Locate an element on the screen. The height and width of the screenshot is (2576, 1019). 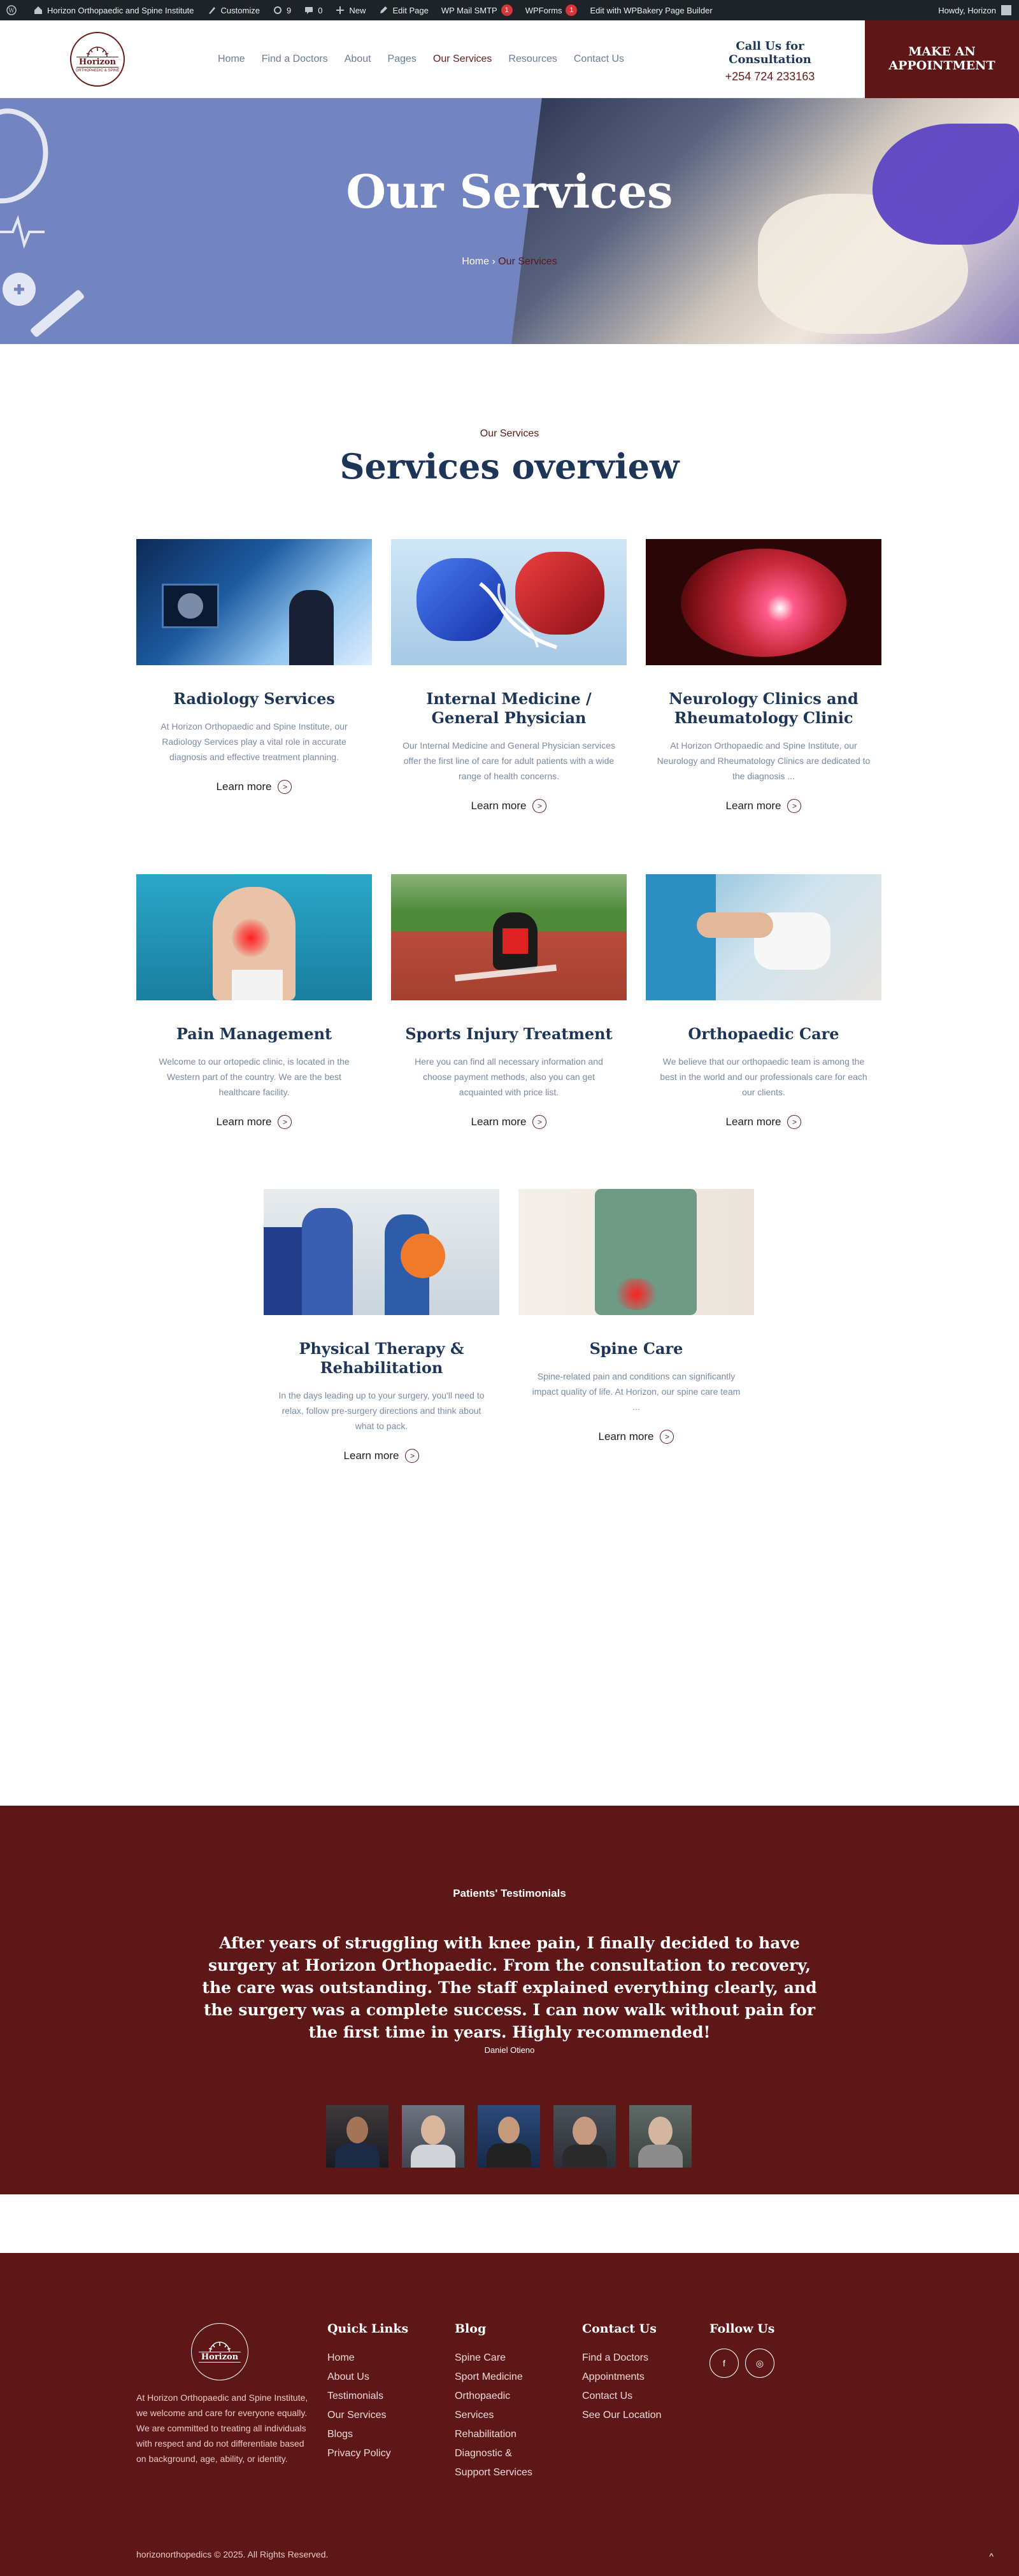
footer-link-testimonials: Testimonials is located at coordinates (367, 2396).